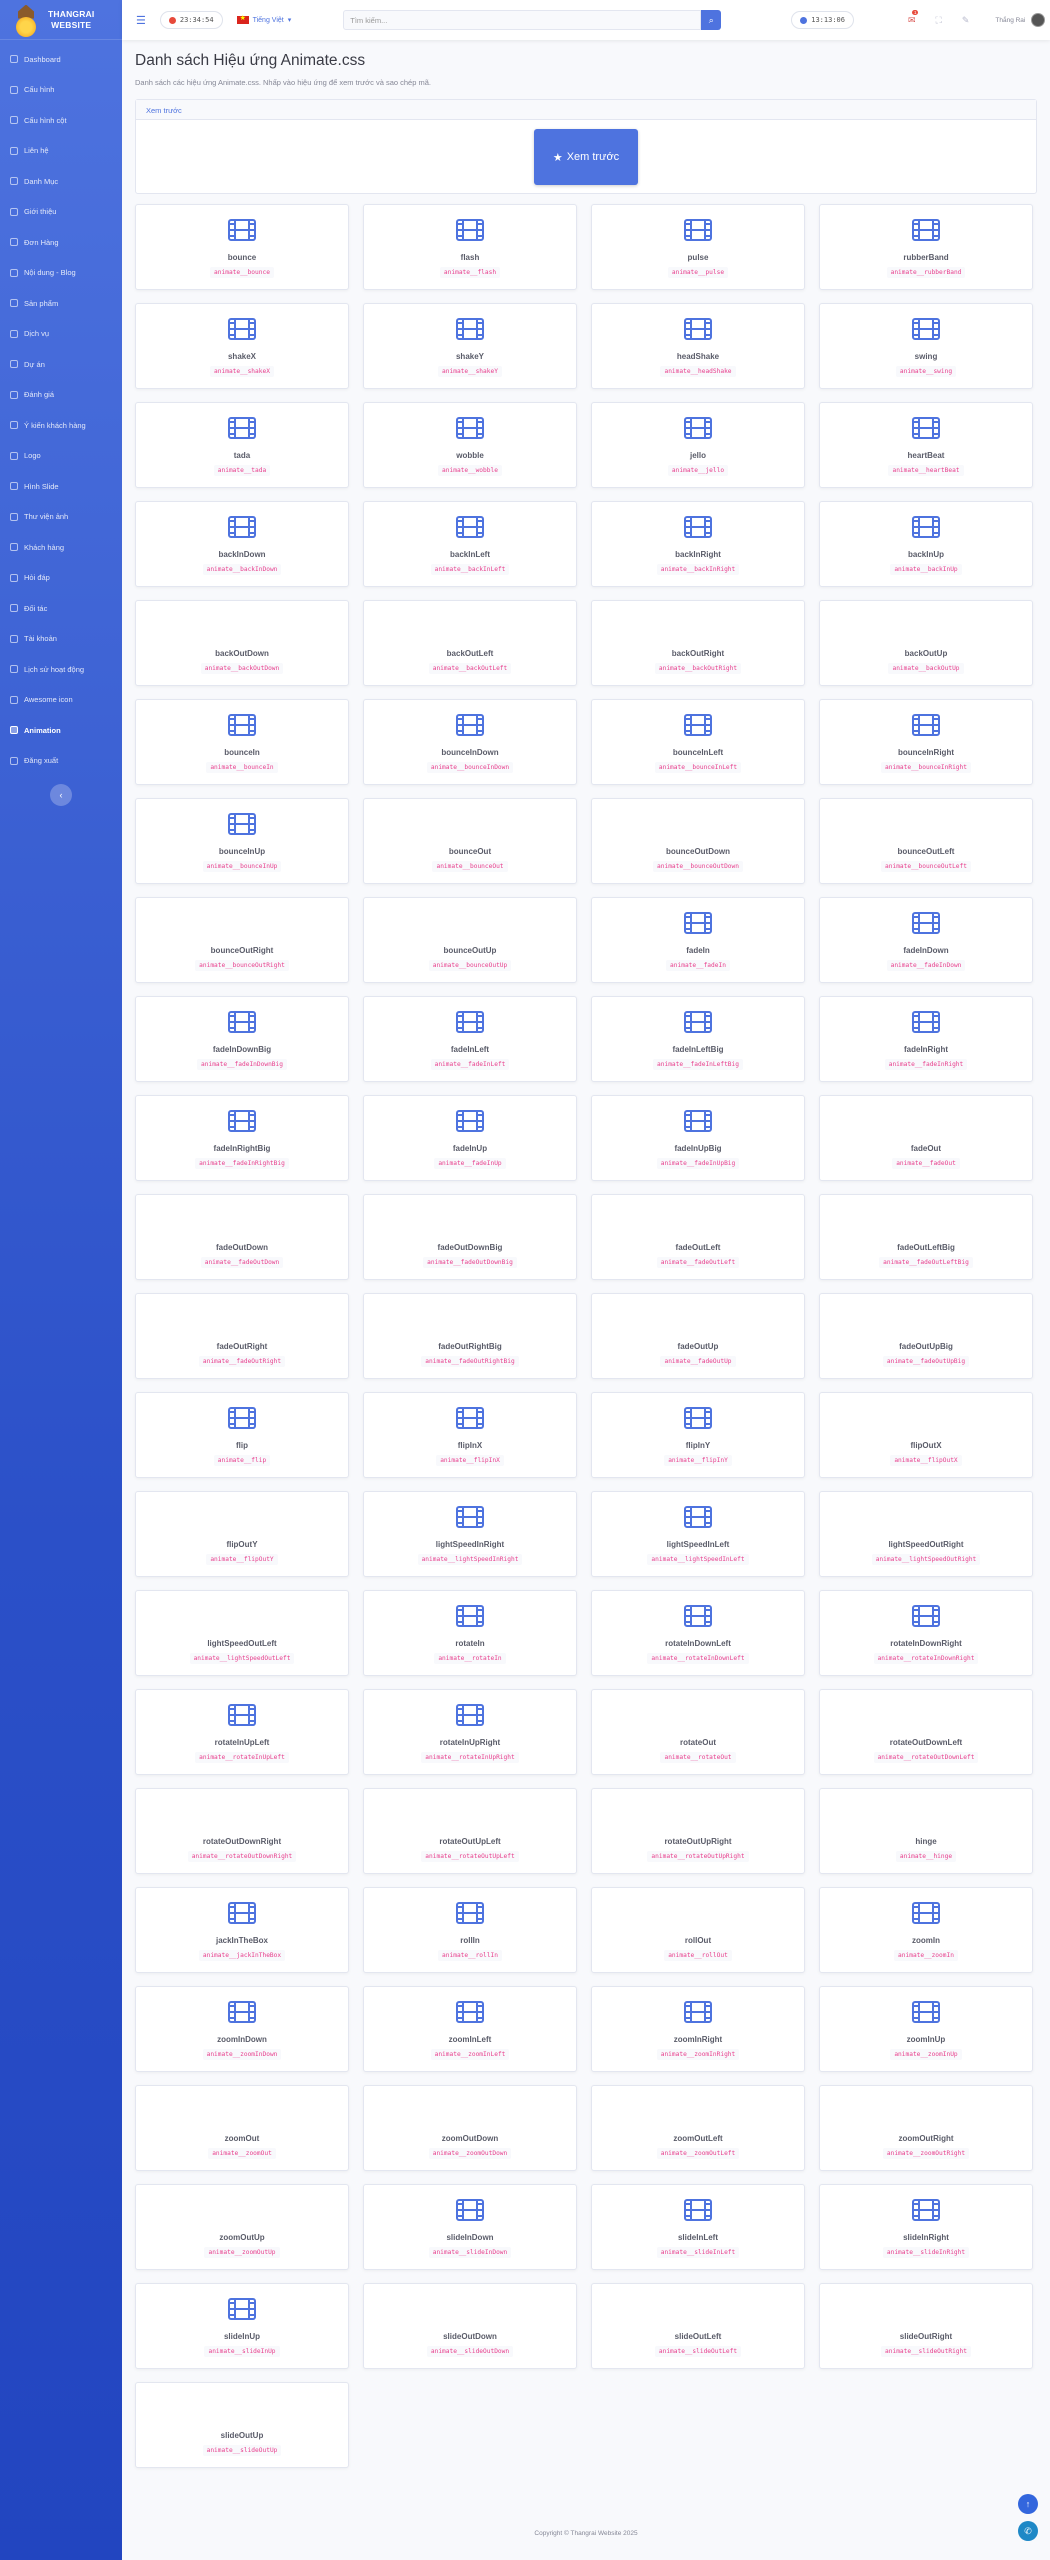 Image resolution: width=1050 pixels, height=2560 pixels. What do you see at coordinates (61, 486) in the screenshot?
I see `sidebar-item: Hình Slide` at bounding box center [61, 486].